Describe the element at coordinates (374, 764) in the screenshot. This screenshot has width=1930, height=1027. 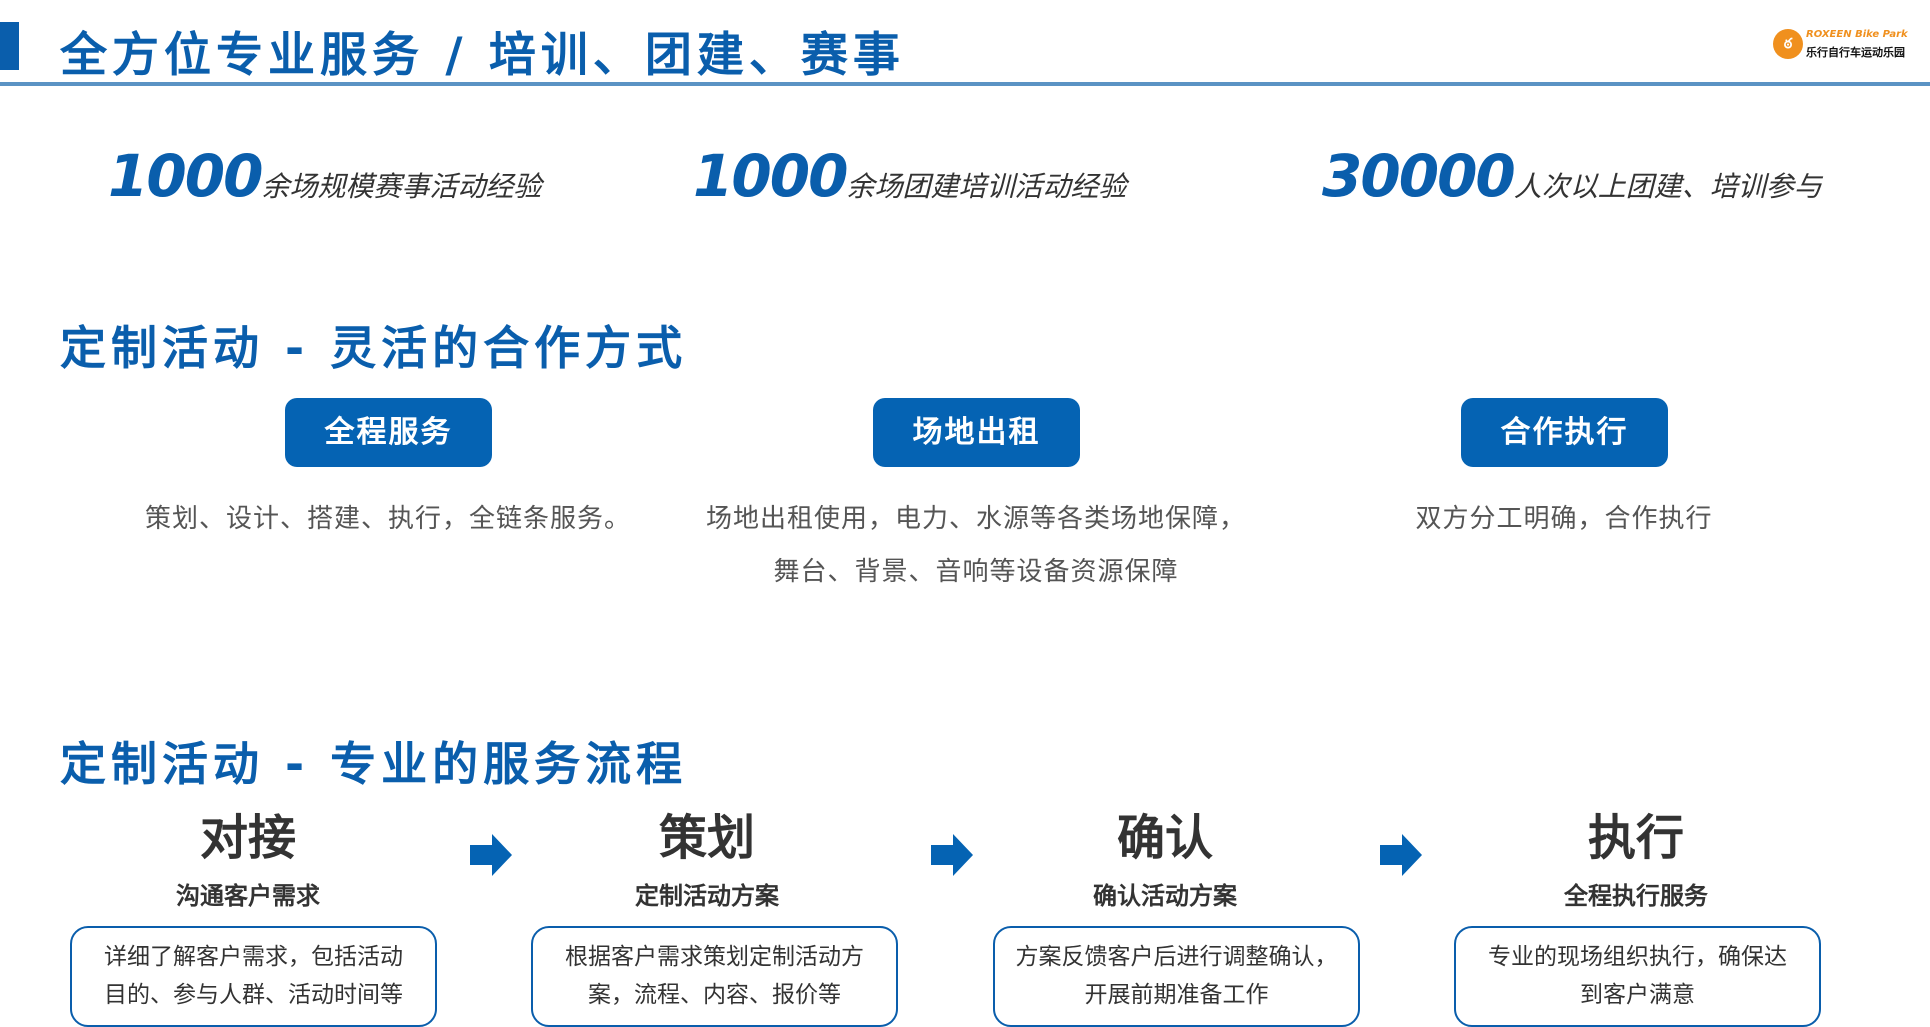
I see `section-heading-process: 定制活动 - 专业的服务流程` at that location.